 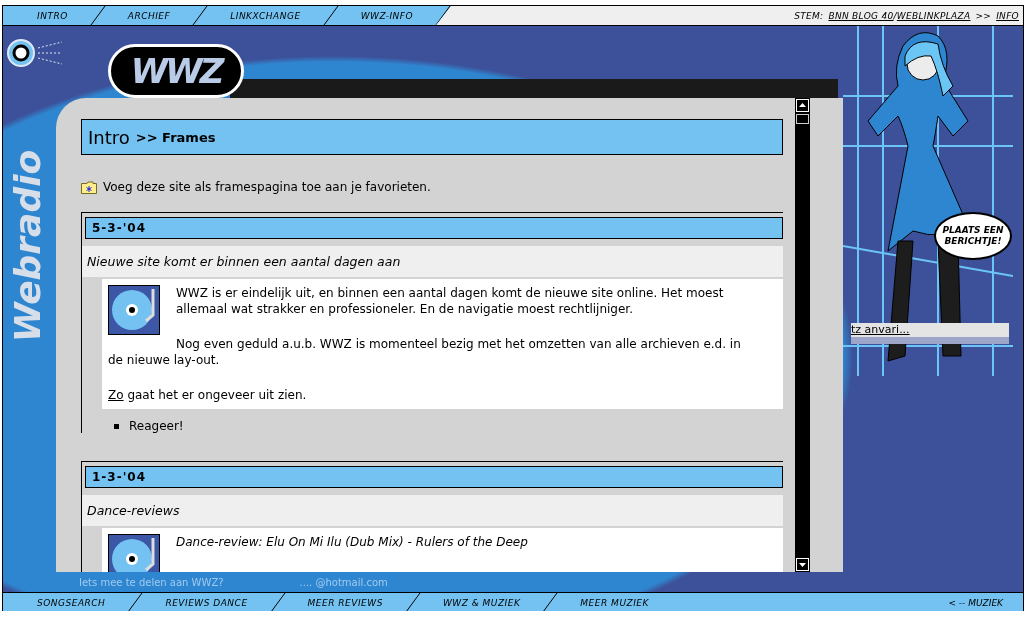 I want to click on nav-link: SONGSEARCH, so click(x=71, y=602).